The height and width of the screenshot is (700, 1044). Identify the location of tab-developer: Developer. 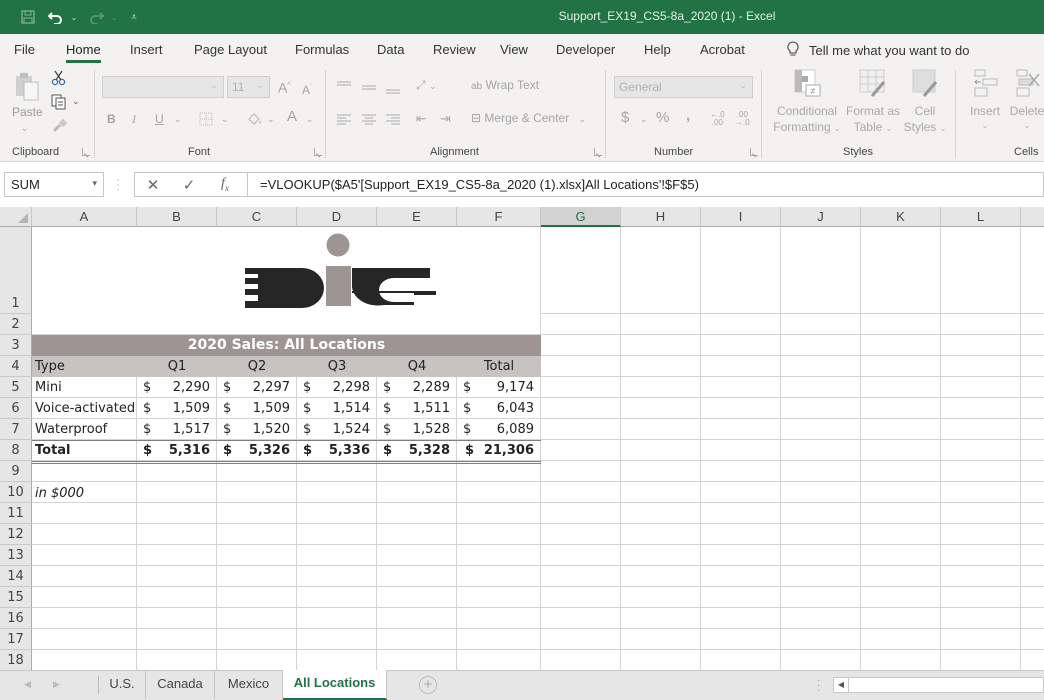
(585, 49).